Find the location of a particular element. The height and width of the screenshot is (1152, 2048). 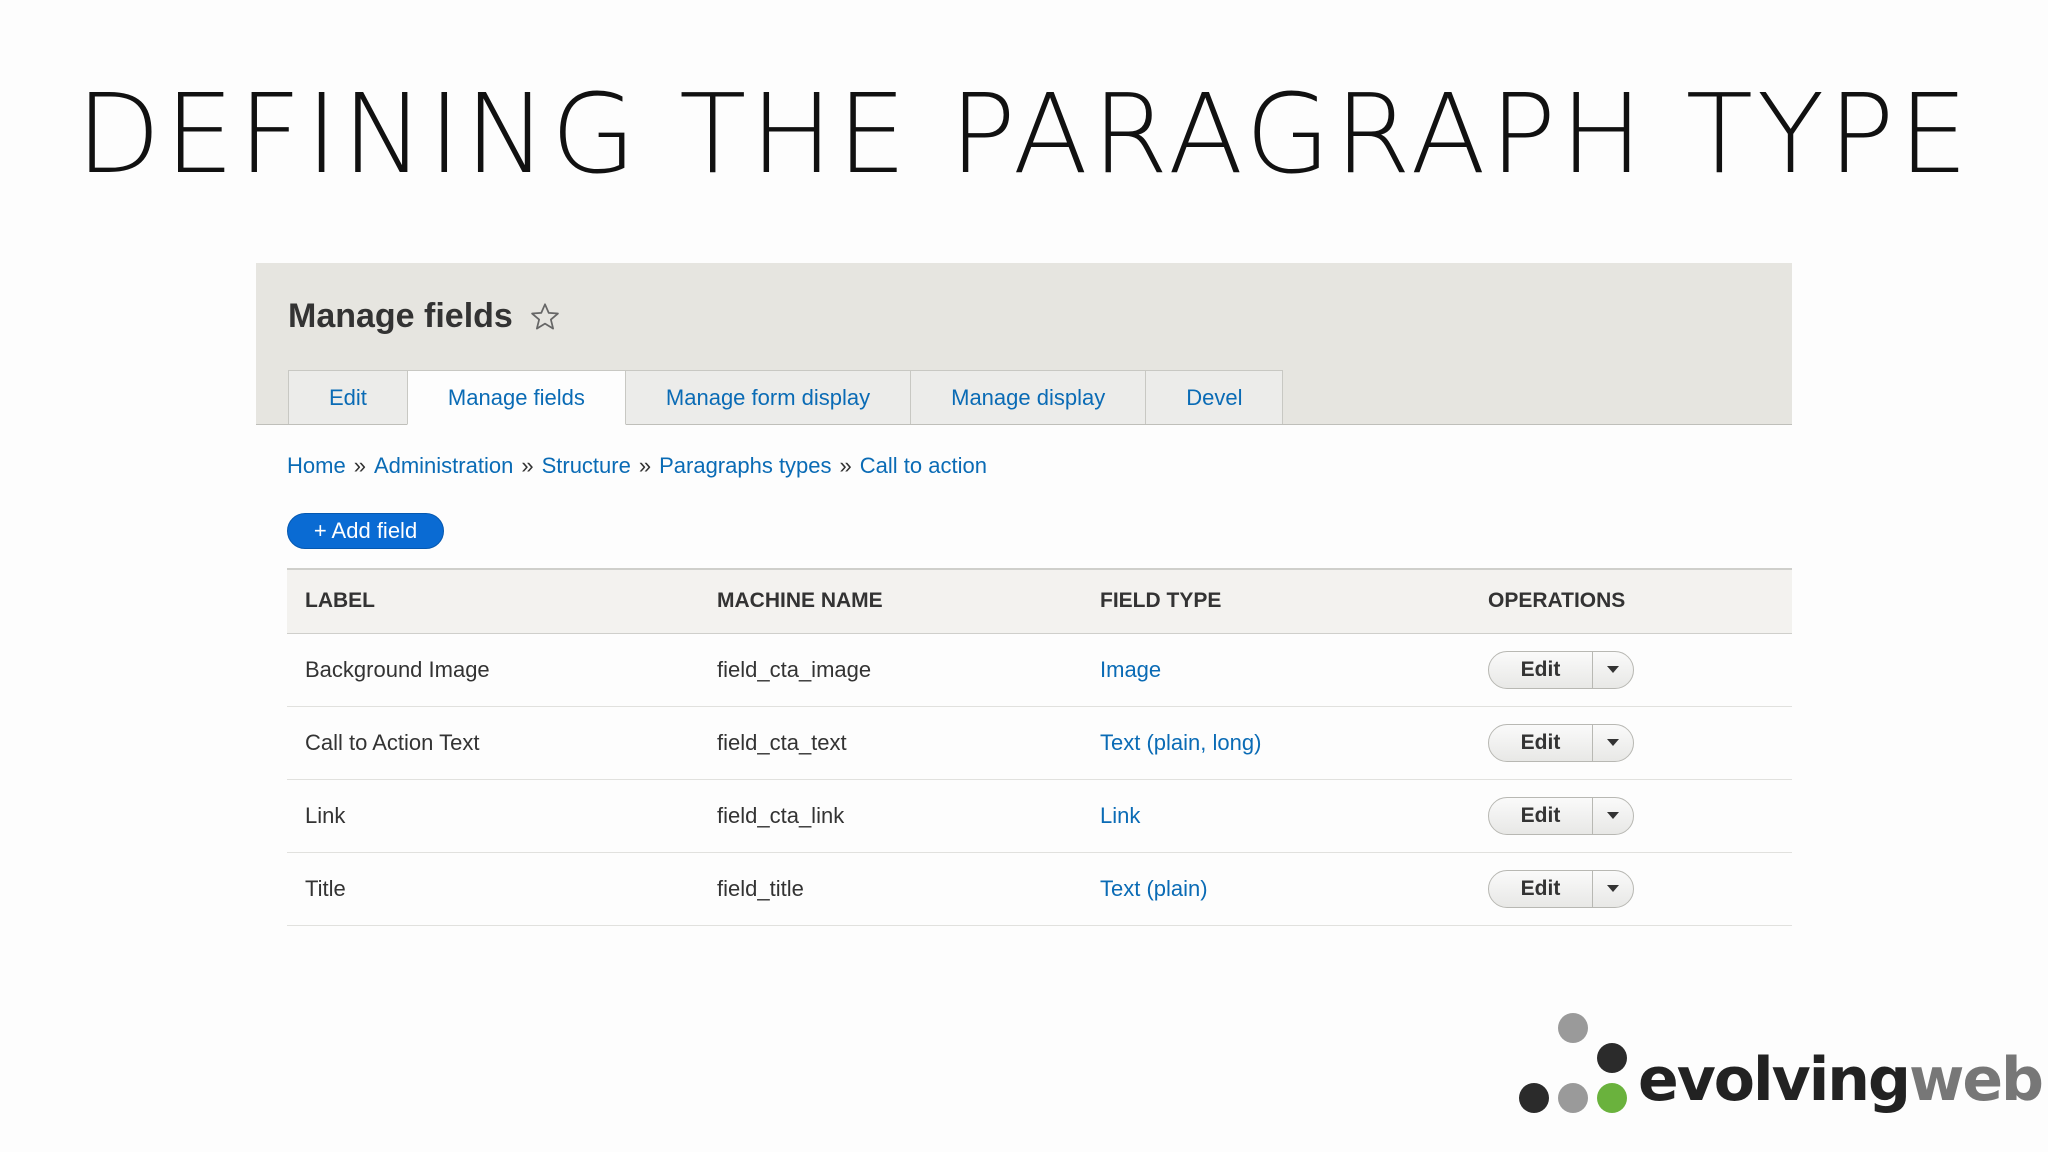

field-type-link: Text (plain, long) is located at coordinates (1276, 743).